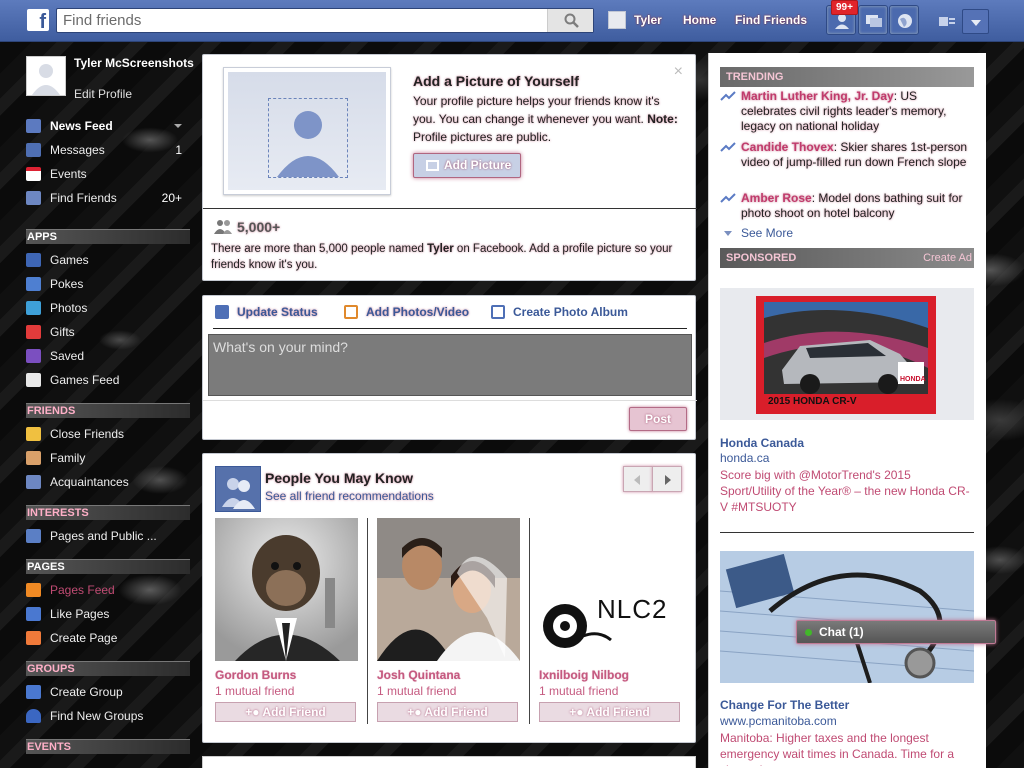 The width and height of the screenshot is (1024, 768). What do you see at coordinates (496, 81) in the screenshot?
I see `add-picture-title: Add a Picture of Yourself` at bounding box center [496, 81].